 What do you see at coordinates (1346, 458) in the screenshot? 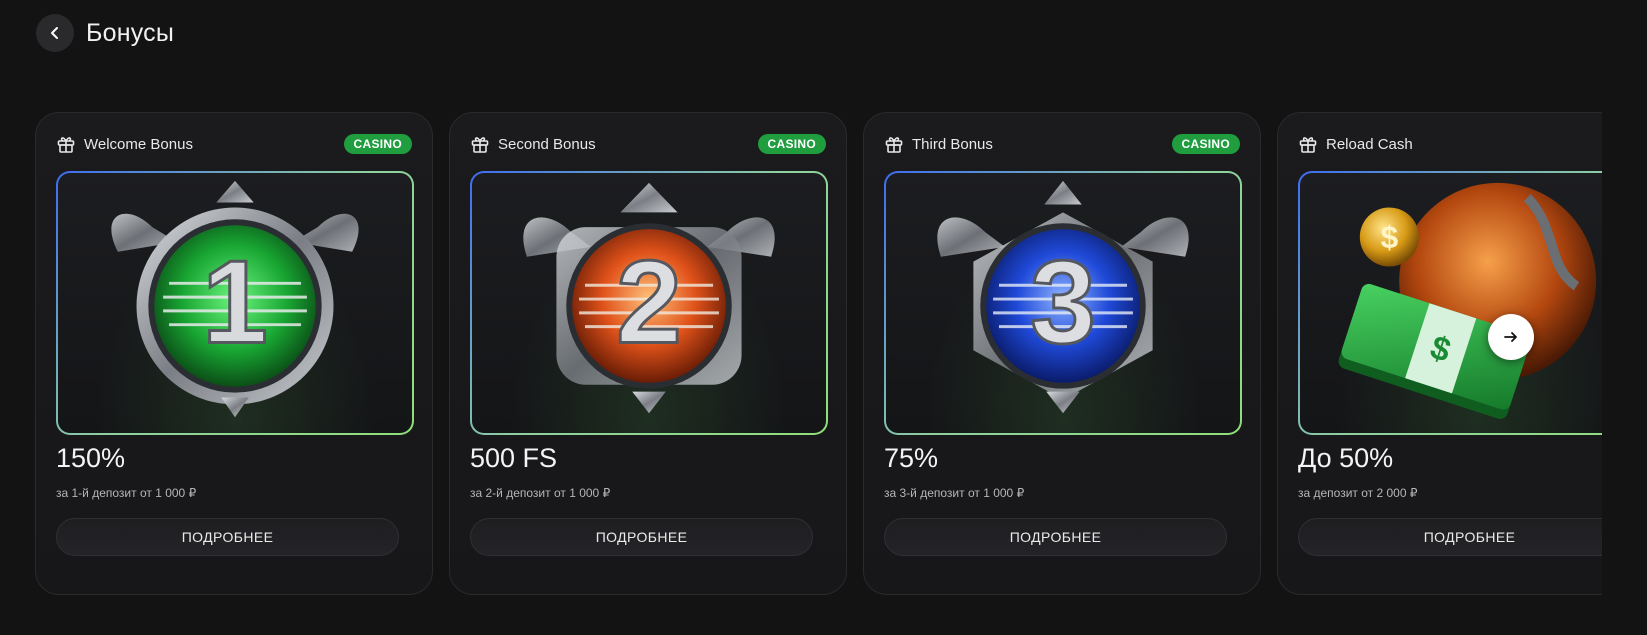
I see `bonus-amount: До 50%` at bounding box center [1346, 458].